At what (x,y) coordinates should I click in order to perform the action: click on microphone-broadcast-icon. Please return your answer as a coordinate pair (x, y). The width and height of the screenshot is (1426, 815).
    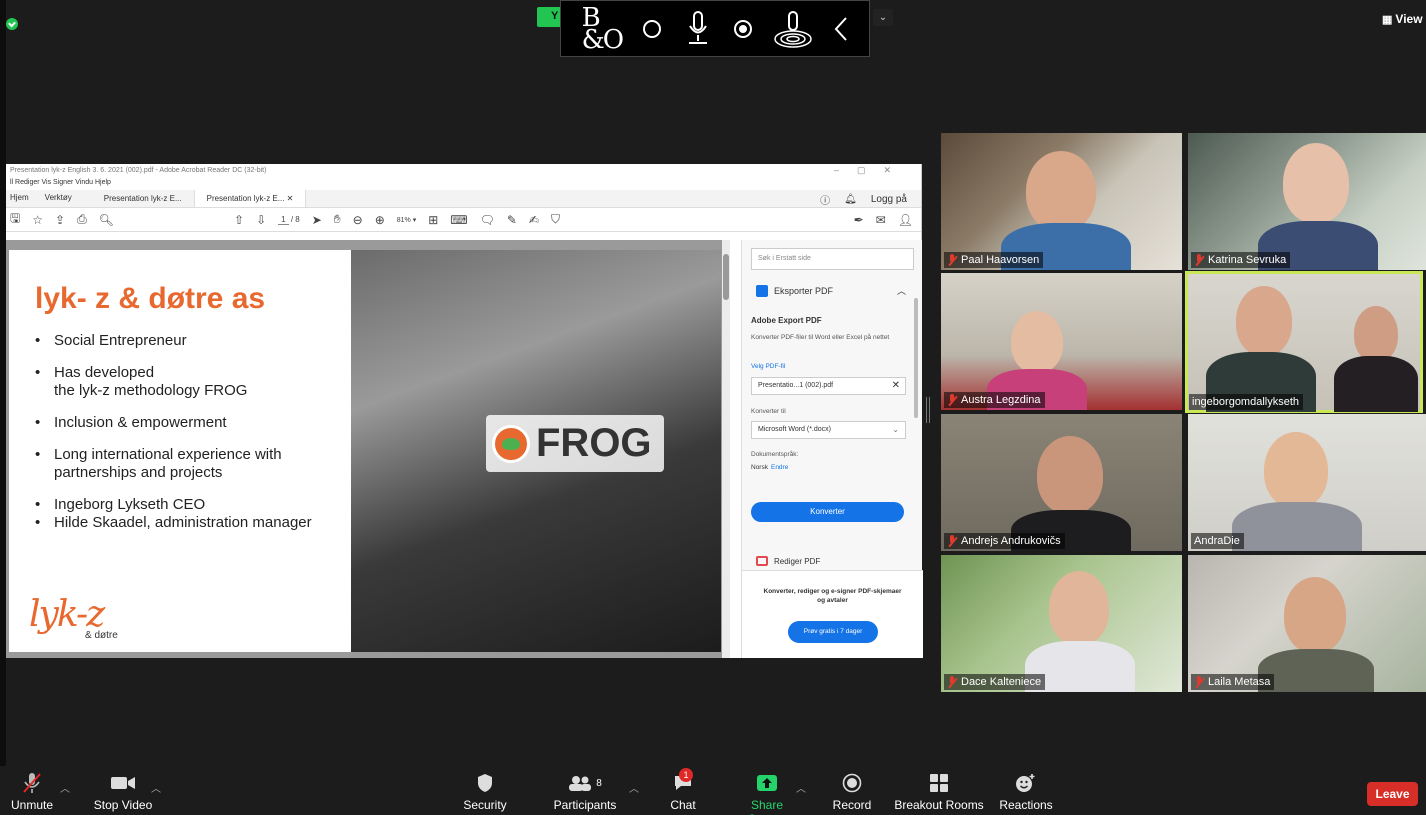
    Looking at the image, I should click on (793, 29).